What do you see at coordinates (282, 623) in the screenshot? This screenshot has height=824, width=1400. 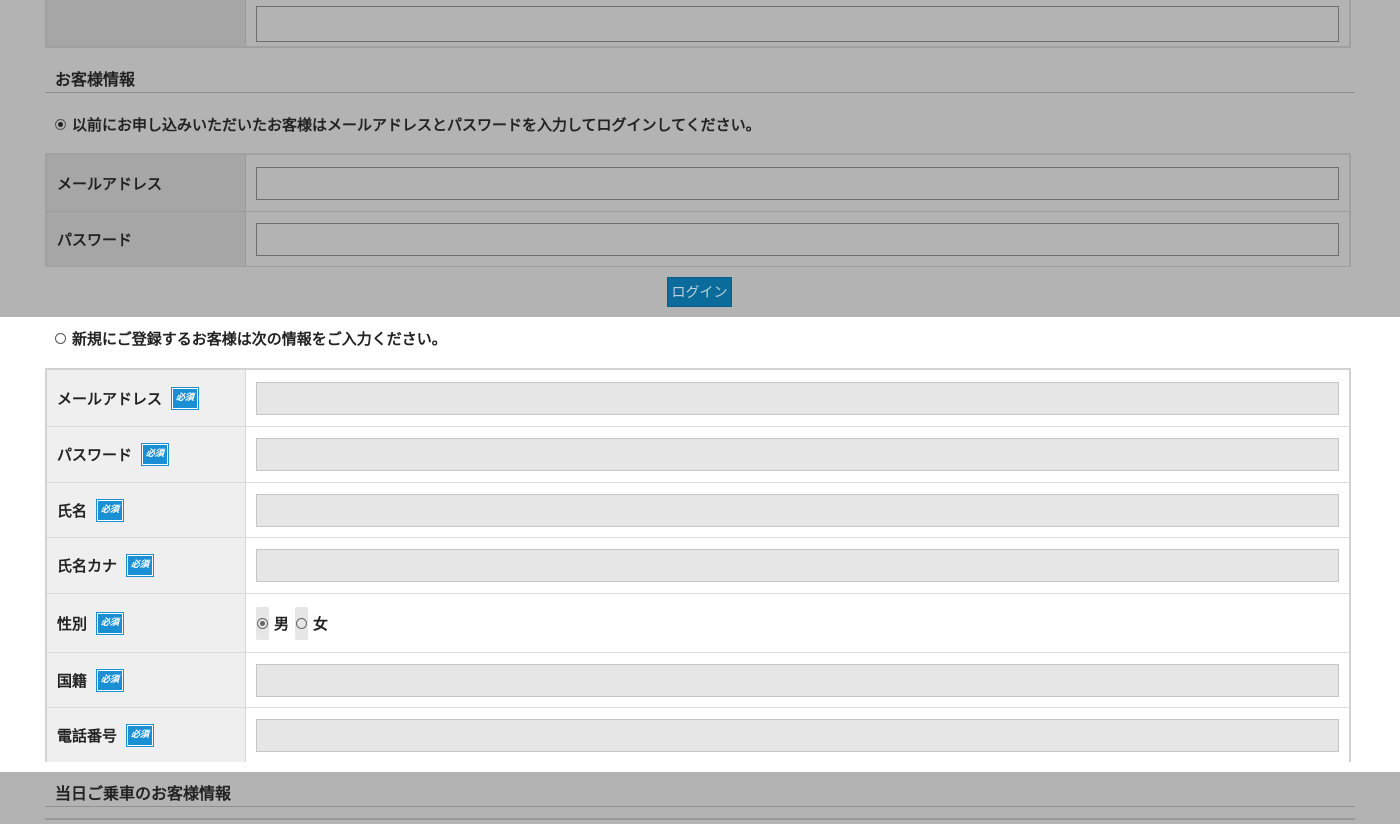 I see `gender-male-label: 男` at bounding box center [282, 623].